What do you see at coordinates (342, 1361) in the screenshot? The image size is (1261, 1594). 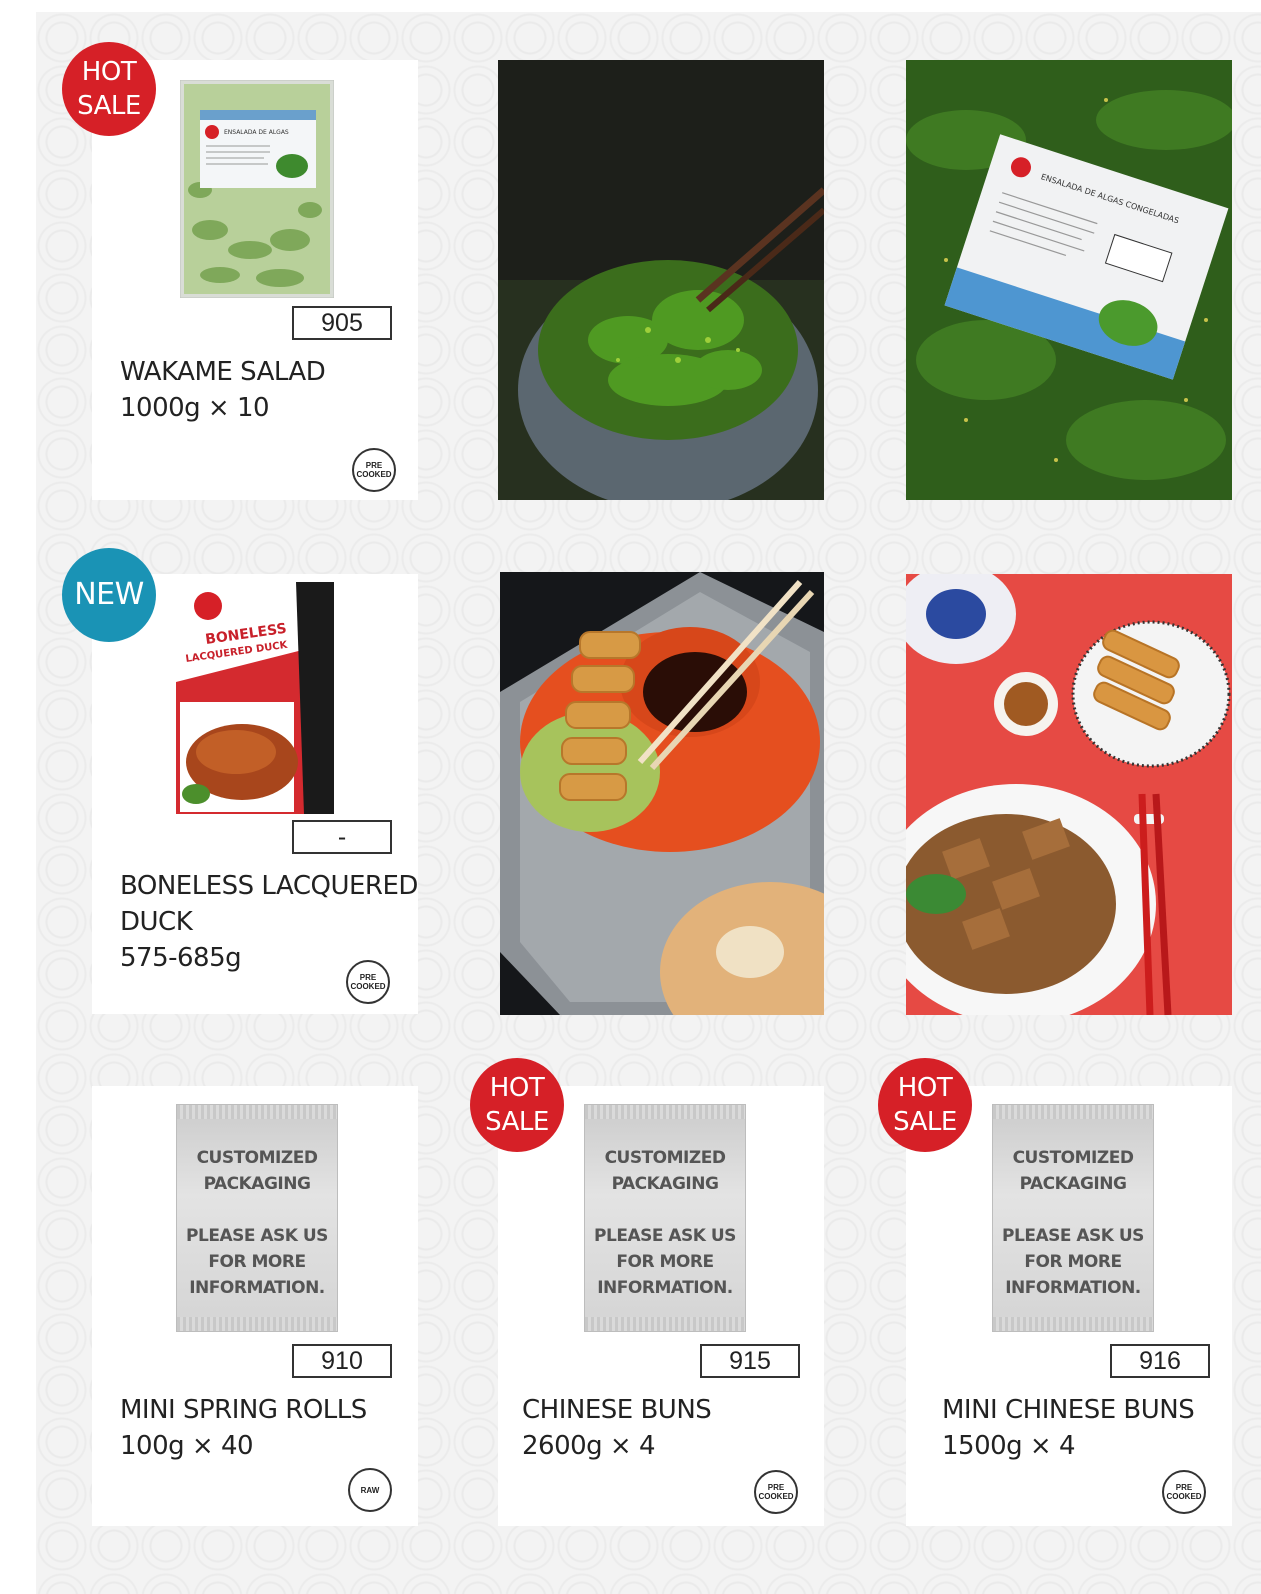 I see `product-code: 910` at bounding box center [342, 1361].